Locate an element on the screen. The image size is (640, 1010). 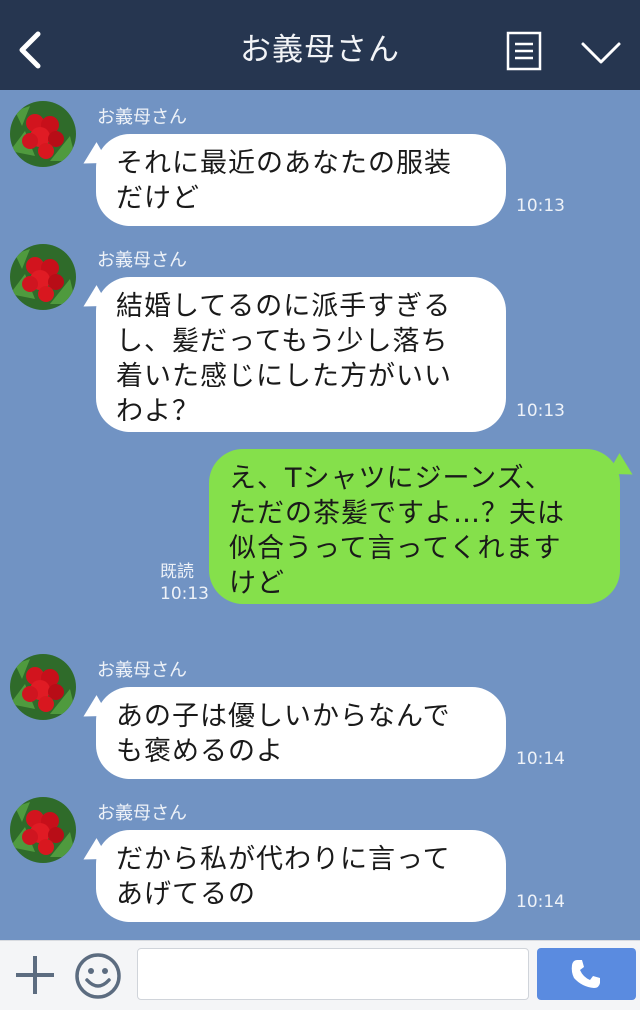
smile-icon is located at coordinates (98, 976).